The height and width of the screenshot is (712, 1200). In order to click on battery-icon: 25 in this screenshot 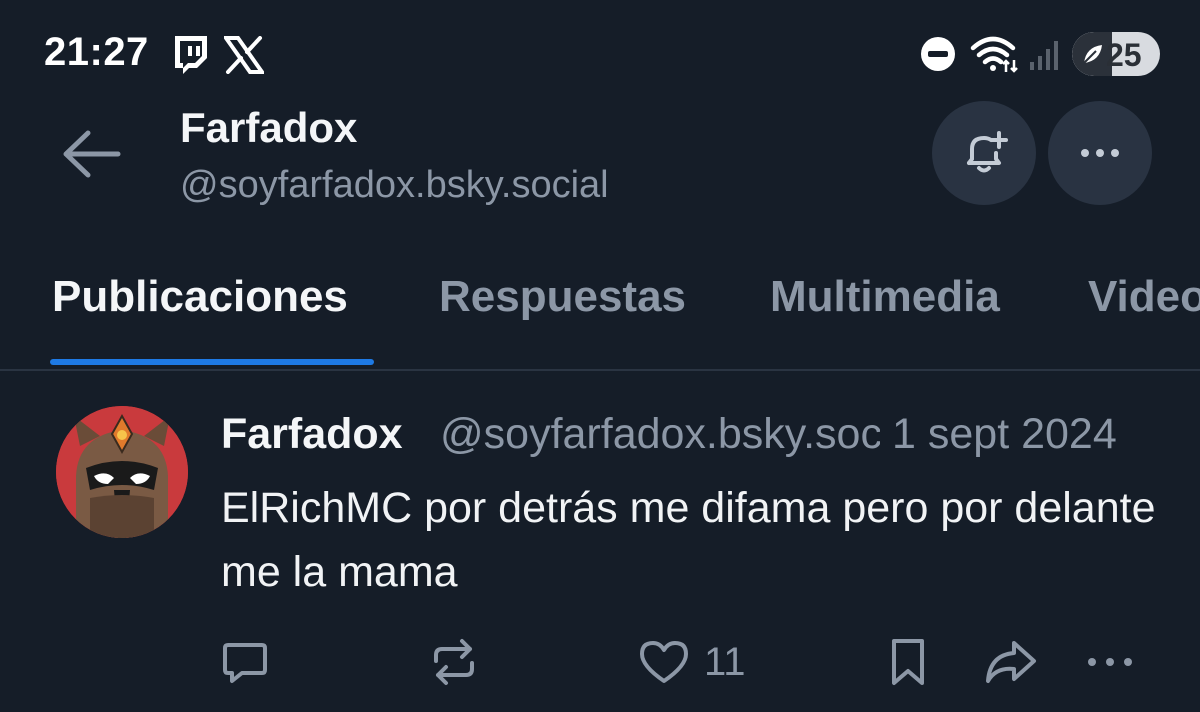, I will do `click(1116, 54)`.